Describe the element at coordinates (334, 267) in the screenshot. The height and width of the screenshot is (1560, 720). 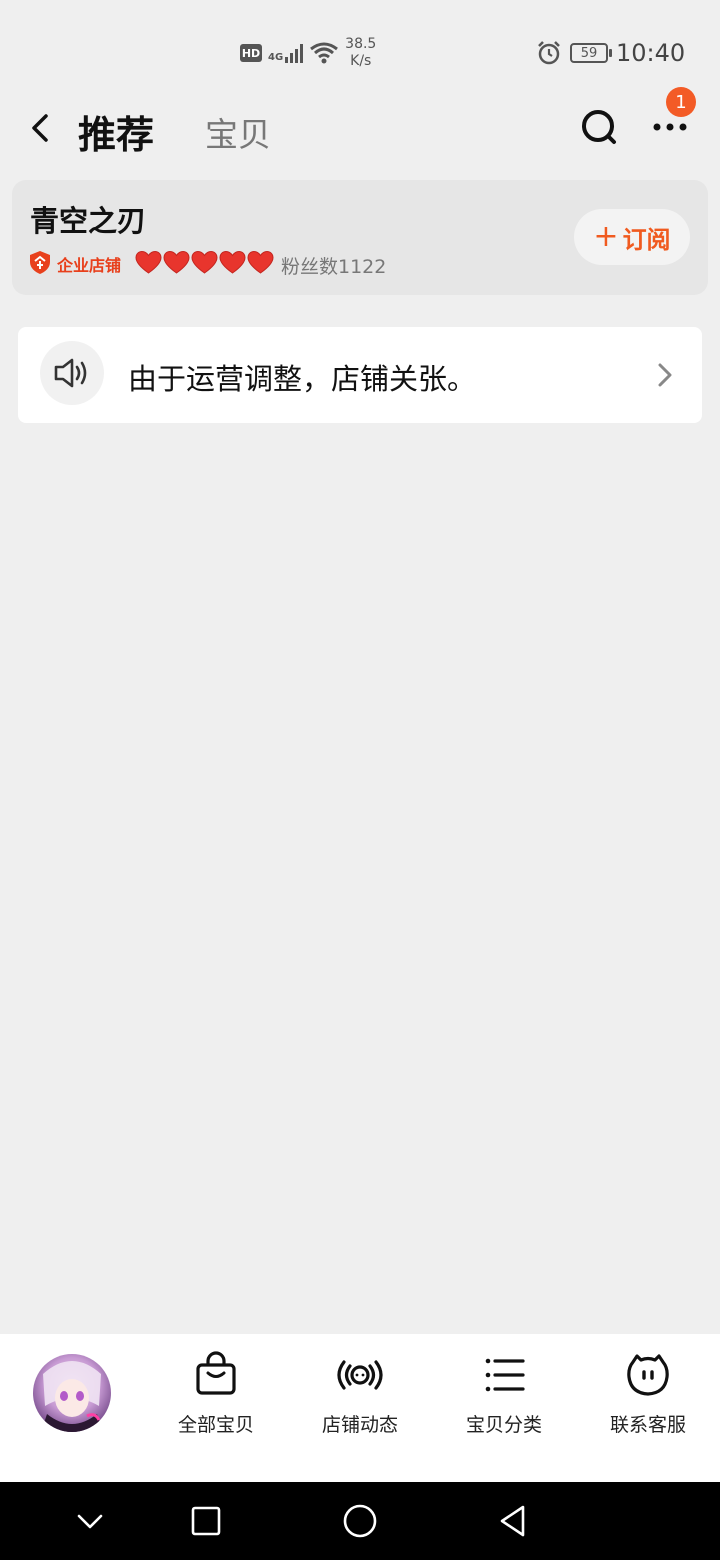
I see `fans-count: 粉丝数1122` at that location.